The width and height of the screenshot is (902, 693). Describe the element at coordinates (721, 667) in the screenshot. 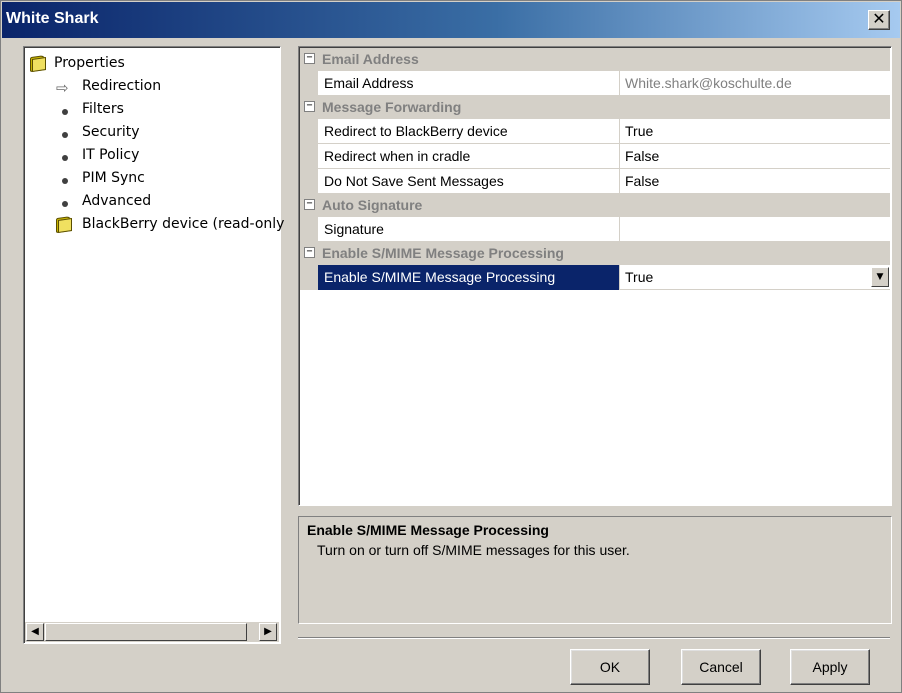

I see `cancel-button: Cancel` at that location.